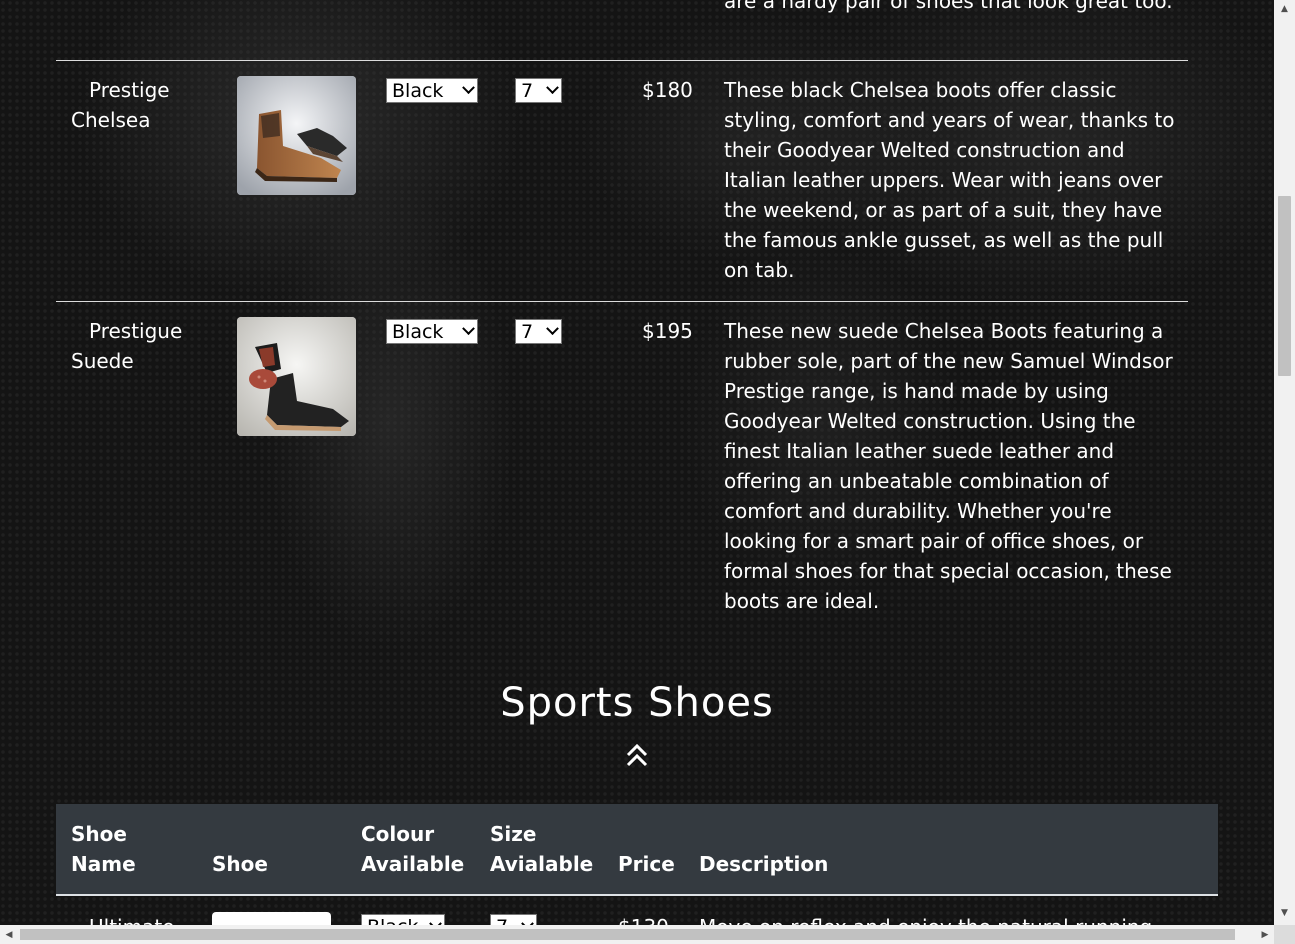  I want to click on section-title: Sports Shoes, so click(637, 703).